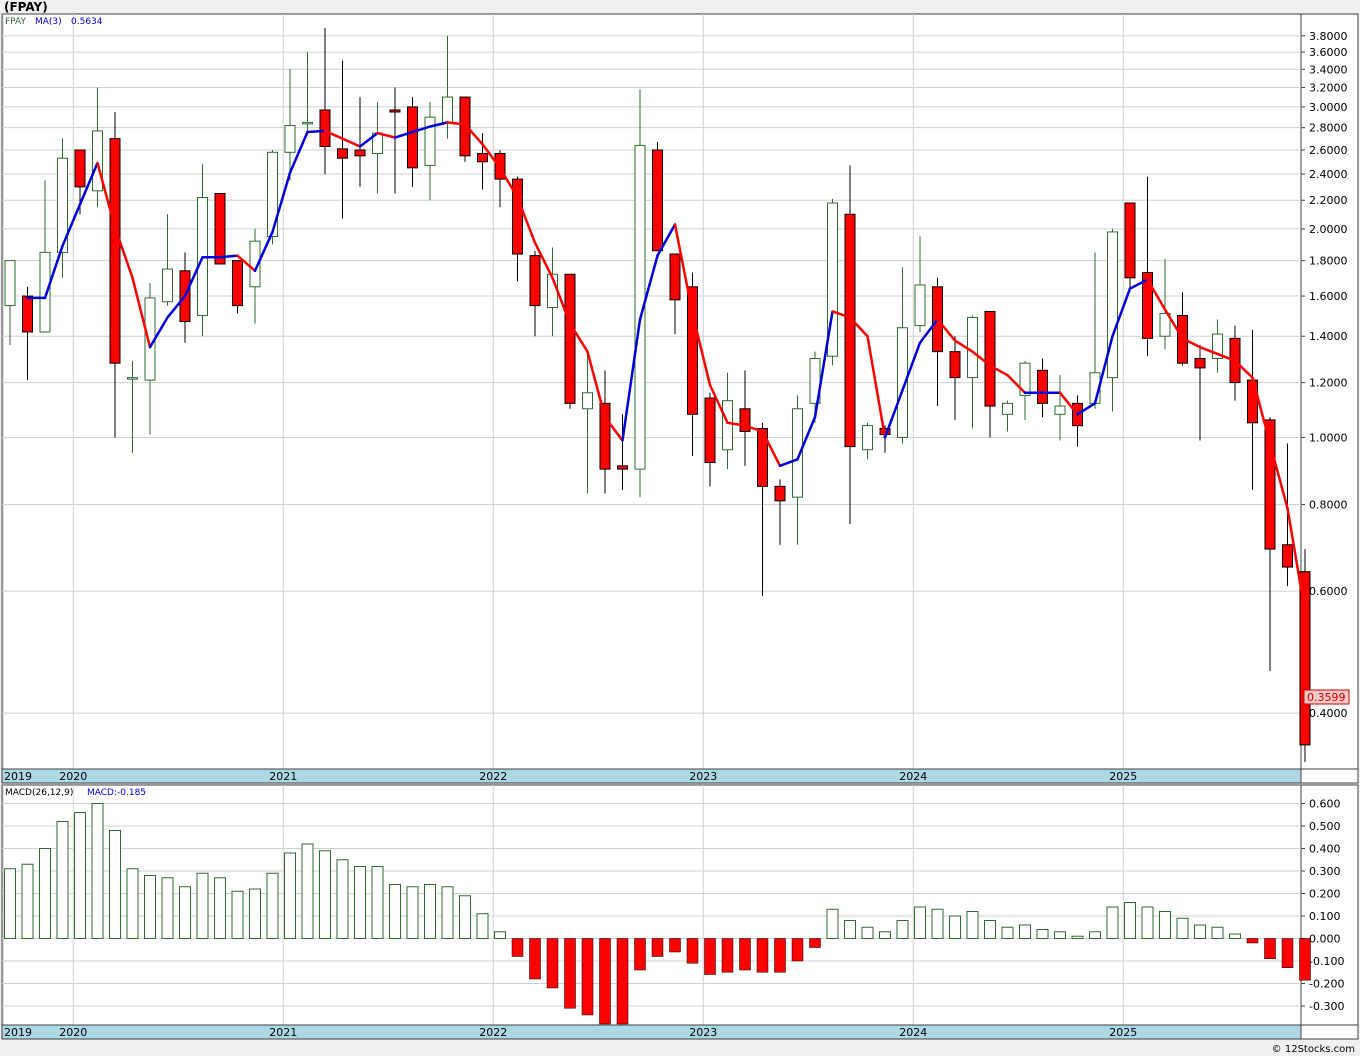 The height and width of the screenshot is (1056, 1360). What do you see at coordinates (703, 776) in the screenshot?
I see `year-label: 2023` at bounding box center [703, 776].